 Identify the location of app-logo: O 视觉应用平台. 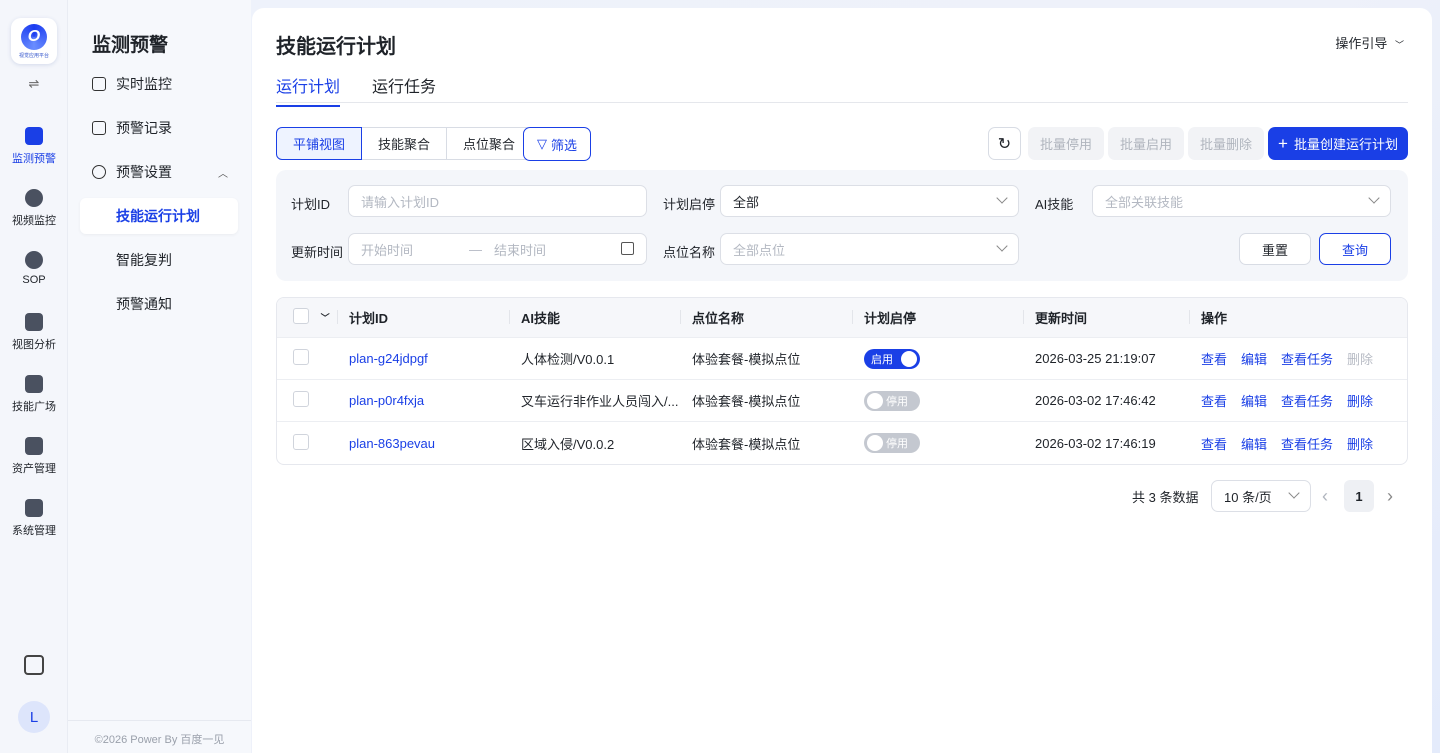
(34, 41).